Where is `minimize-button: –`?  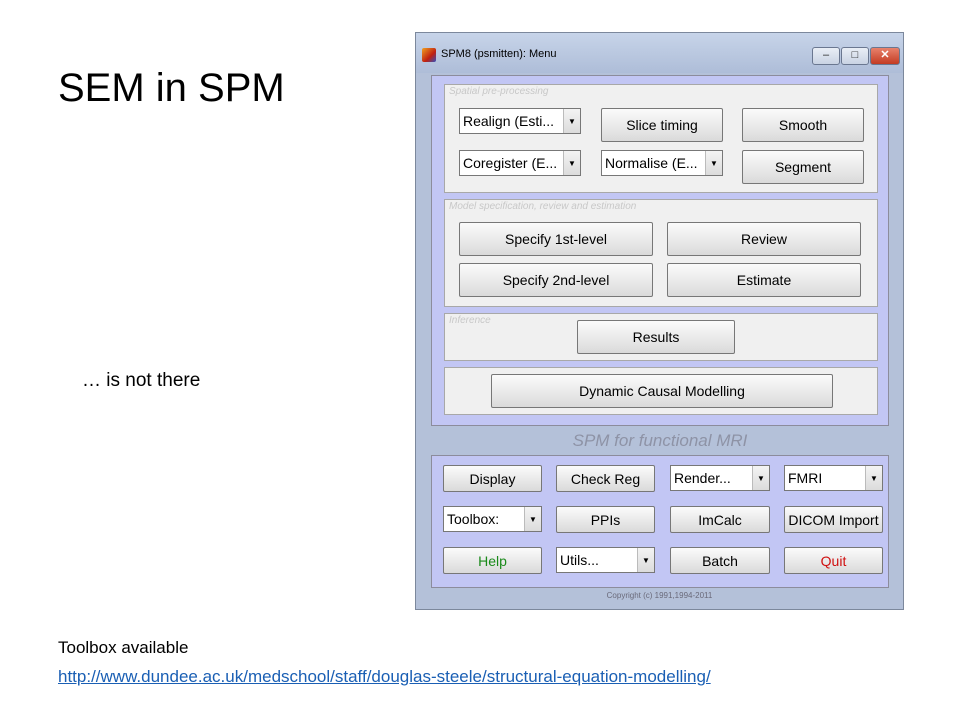
minimize-button: – is located at coordinates (826, 56).